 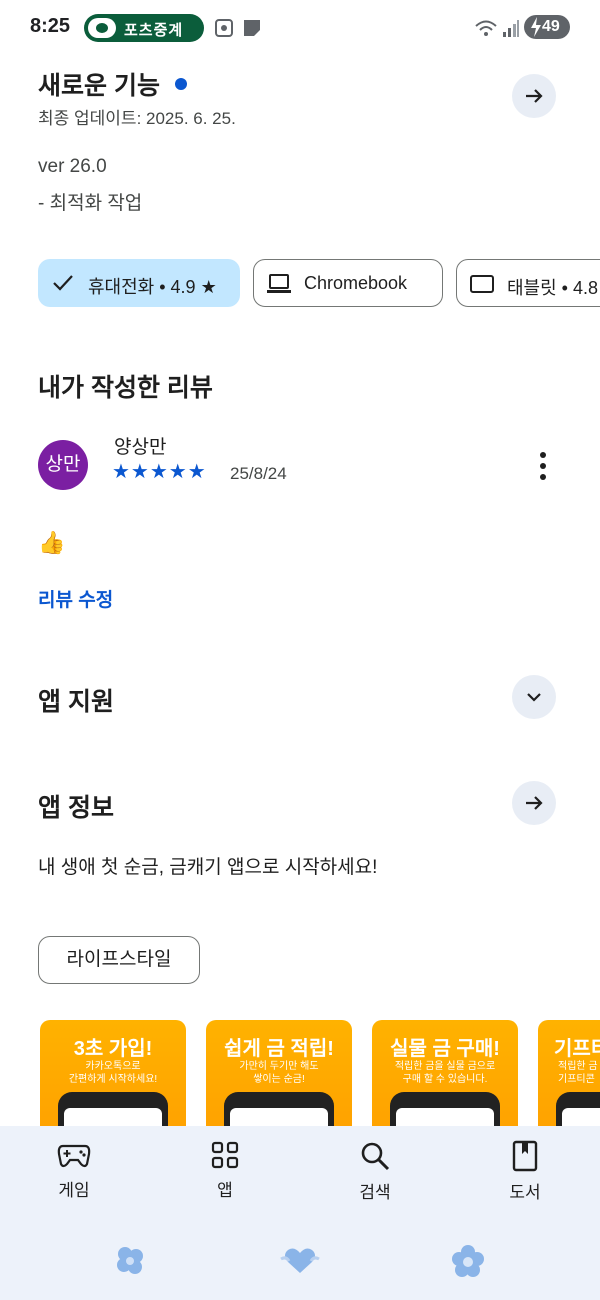 I want to click on review-author: 양상만, so click(x=140, y=447).